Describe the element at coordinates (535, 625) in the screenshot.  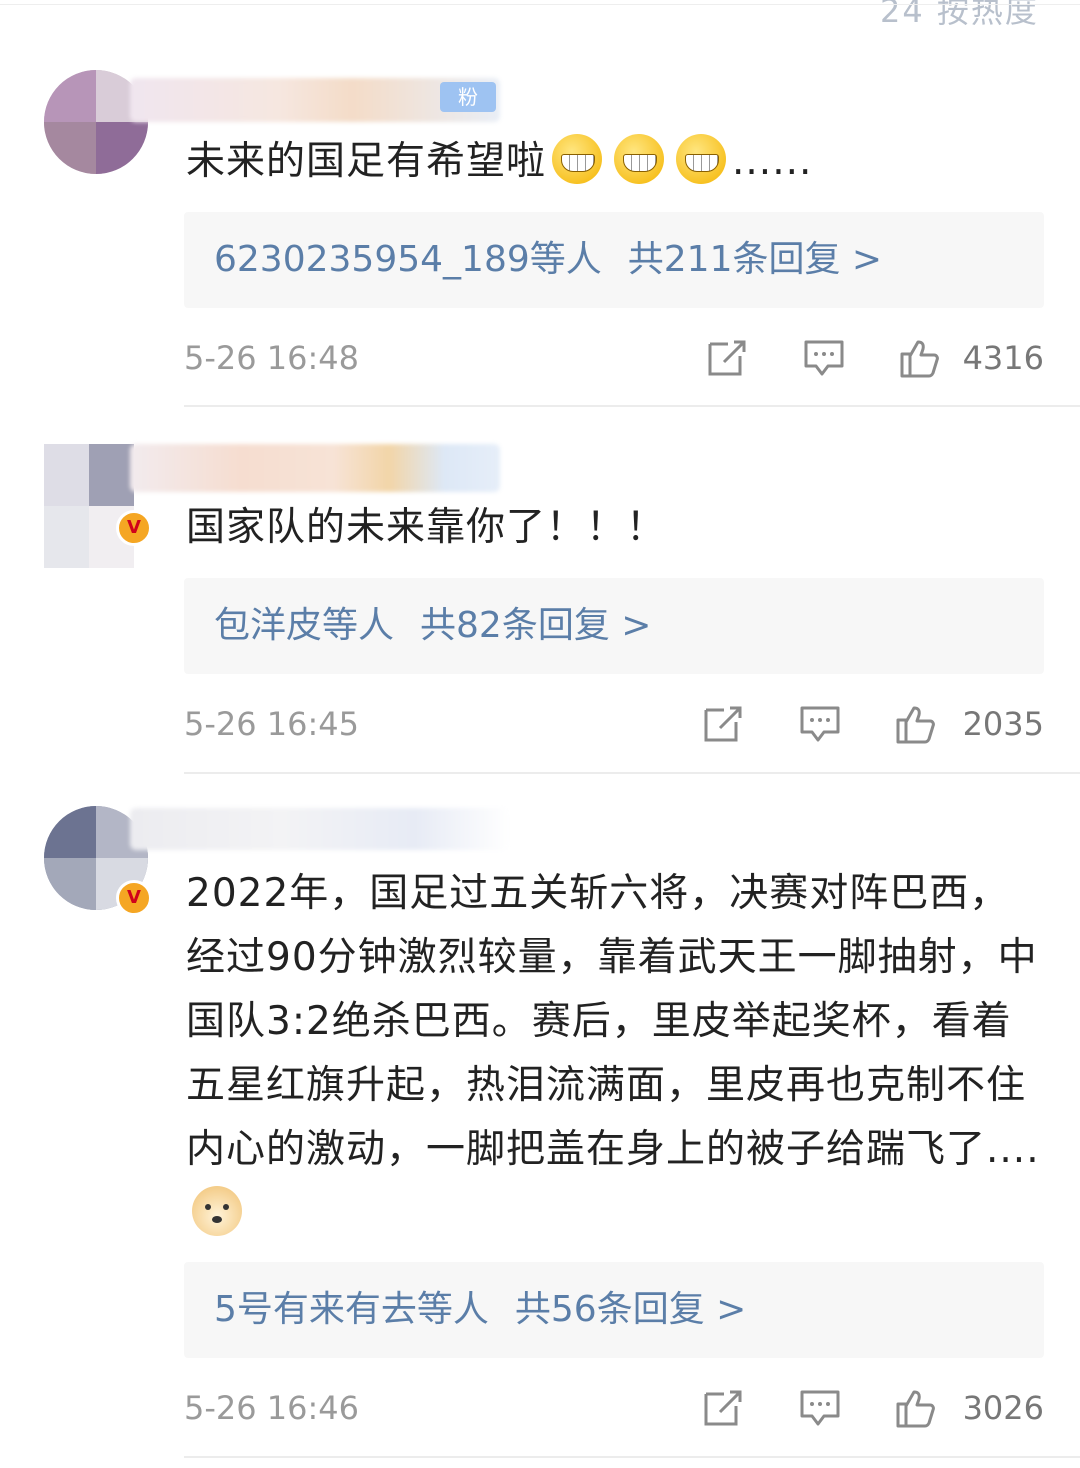
I see `reply-total-link: 共82条回复 >` at that location.